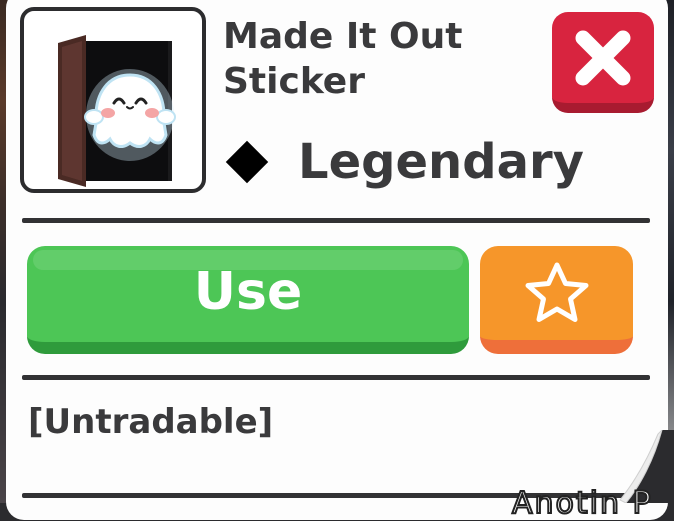 This screenshot has height=521, width=674. I want to click on item-image-frame, so click(113, 100).